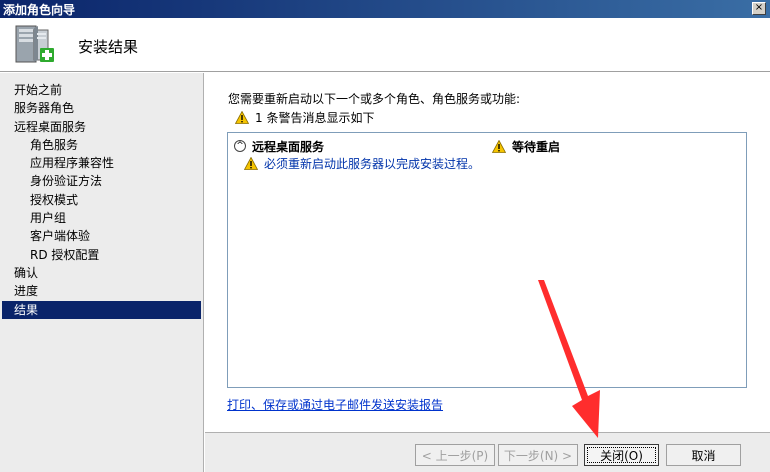 The height and width of the screenshot is (472, 770). Describe the element at coordinates (385, 9) in the screenshot. I see `title-bar: 添加角色向导 ×` at that location.